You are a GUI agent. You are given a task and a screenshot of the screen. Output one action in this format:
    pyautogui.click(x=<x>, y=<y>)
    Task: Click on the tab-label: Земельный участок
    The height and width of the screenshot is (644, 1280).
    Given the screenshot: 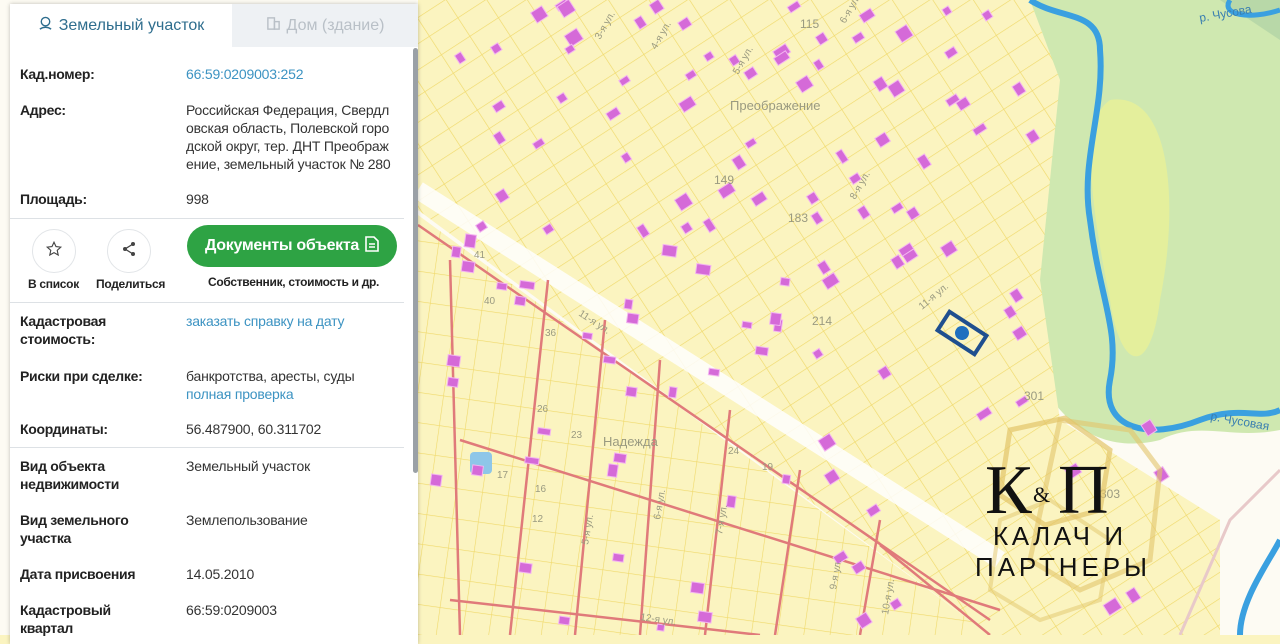 What is the action you would take?
    pyautogui.click(x=131, y=25)
    